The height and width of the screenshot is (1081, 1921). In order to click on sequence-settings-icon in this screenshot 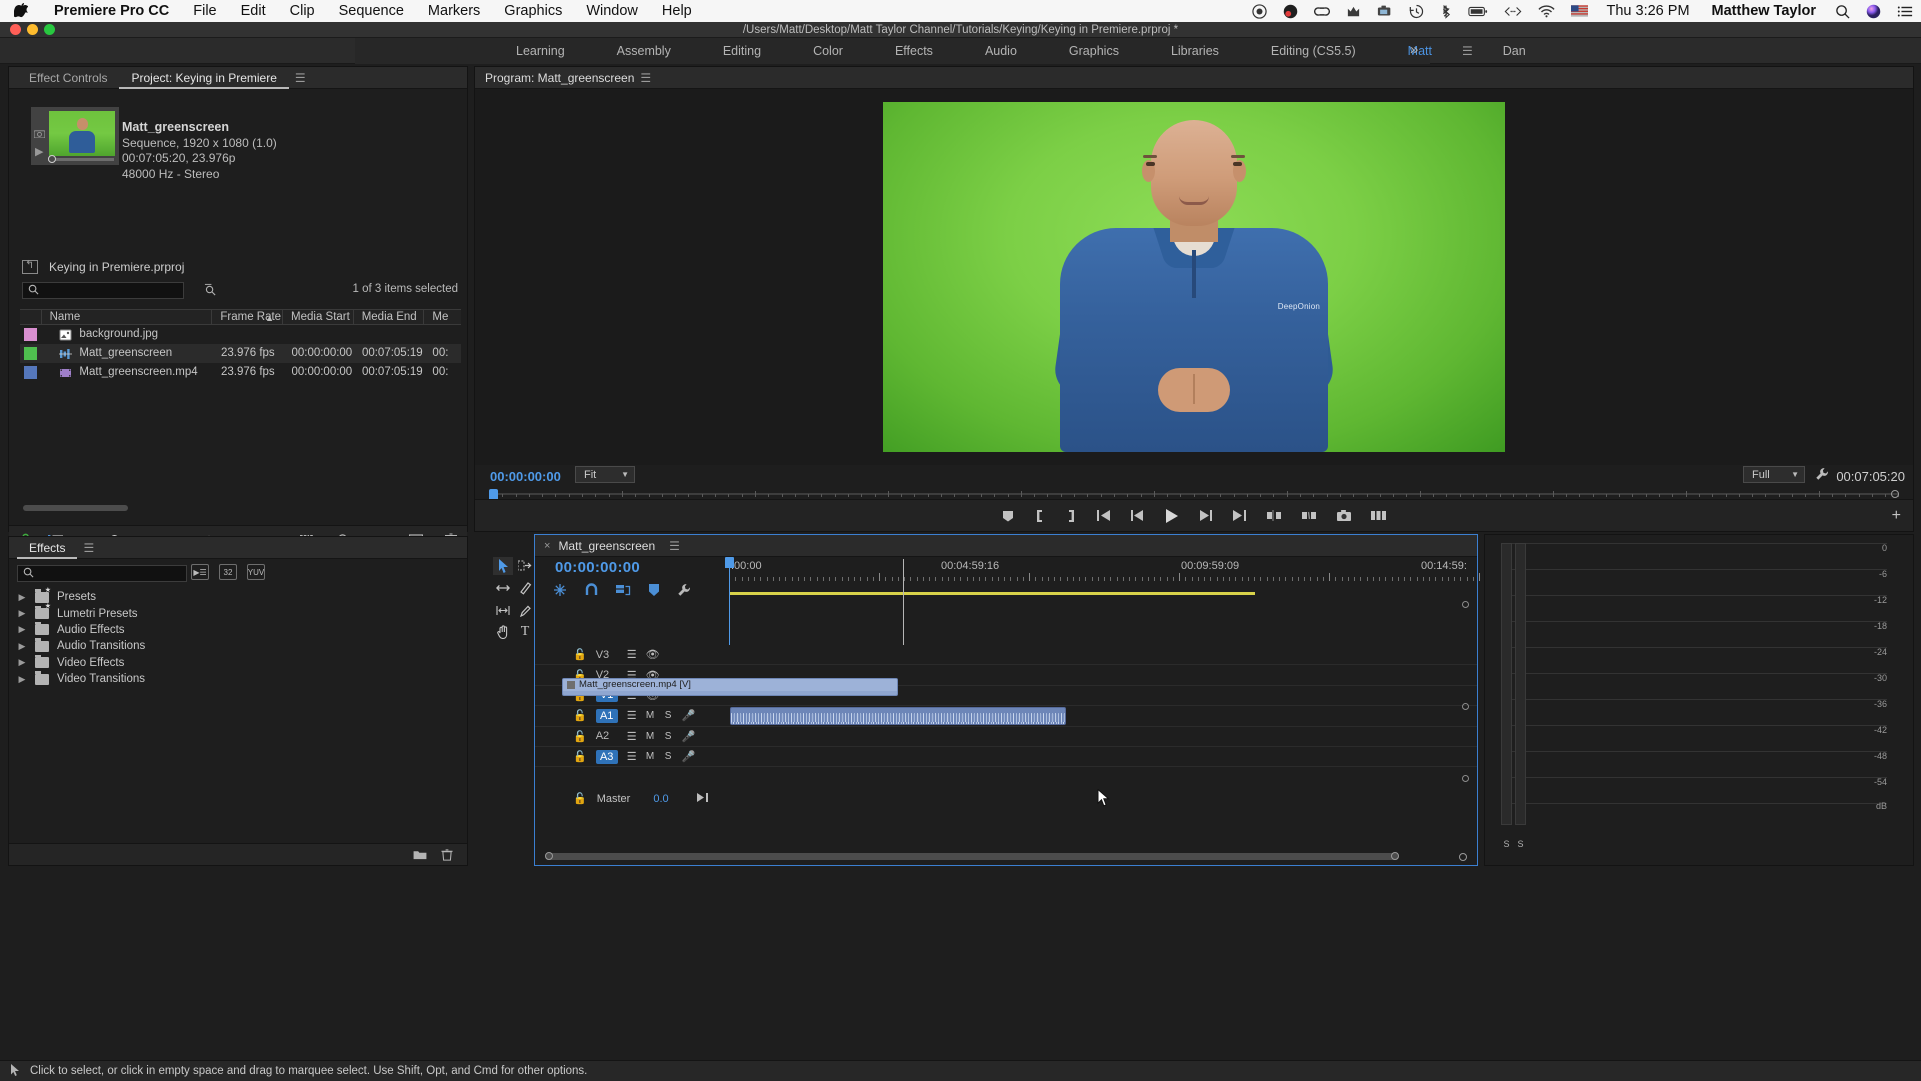, I will do `click(560, 590)`.